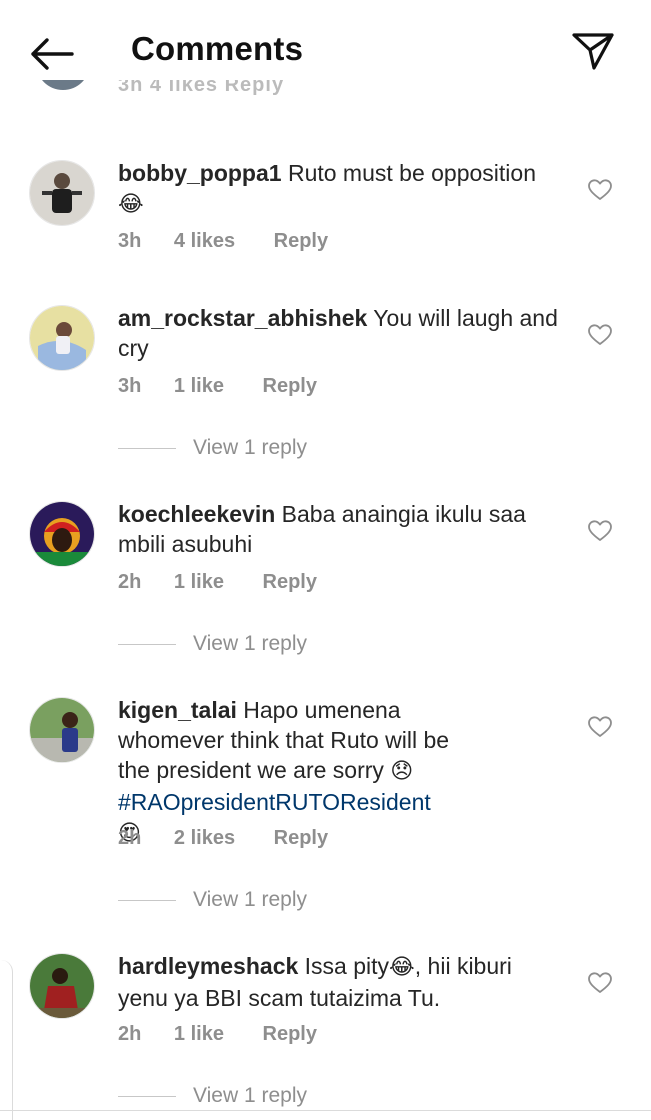 This screenshot has height=1120, width=651. I want to click on comment-username: bobby_poppa1, so click(200, 173).